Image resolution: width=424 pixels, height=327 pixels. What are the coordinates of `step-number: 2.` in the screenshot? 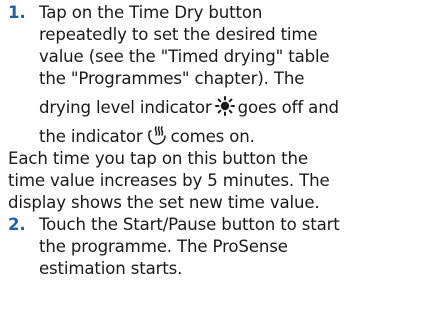 It's located at (17, 224).